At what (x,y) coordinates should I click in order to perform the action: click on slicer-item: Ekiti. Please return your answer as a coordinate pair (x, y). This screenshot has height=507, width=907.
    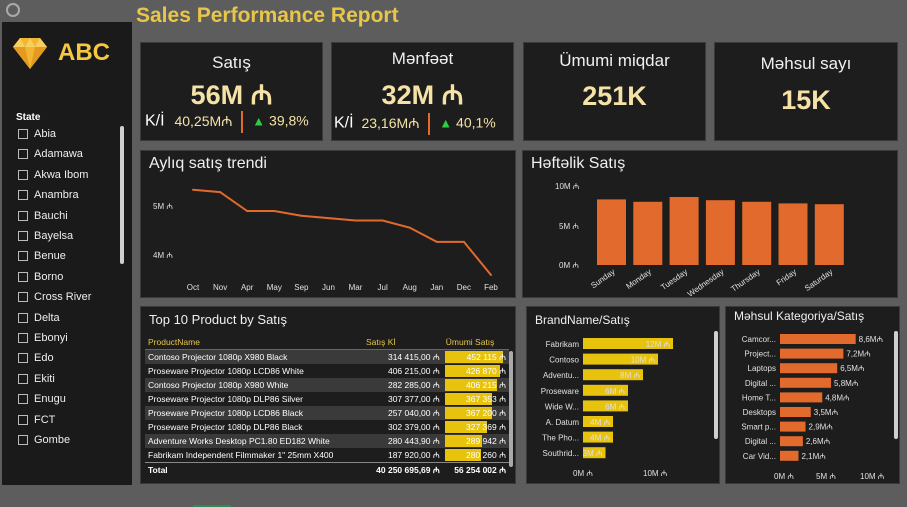
    Looking at the image, I should click on (36, 379).